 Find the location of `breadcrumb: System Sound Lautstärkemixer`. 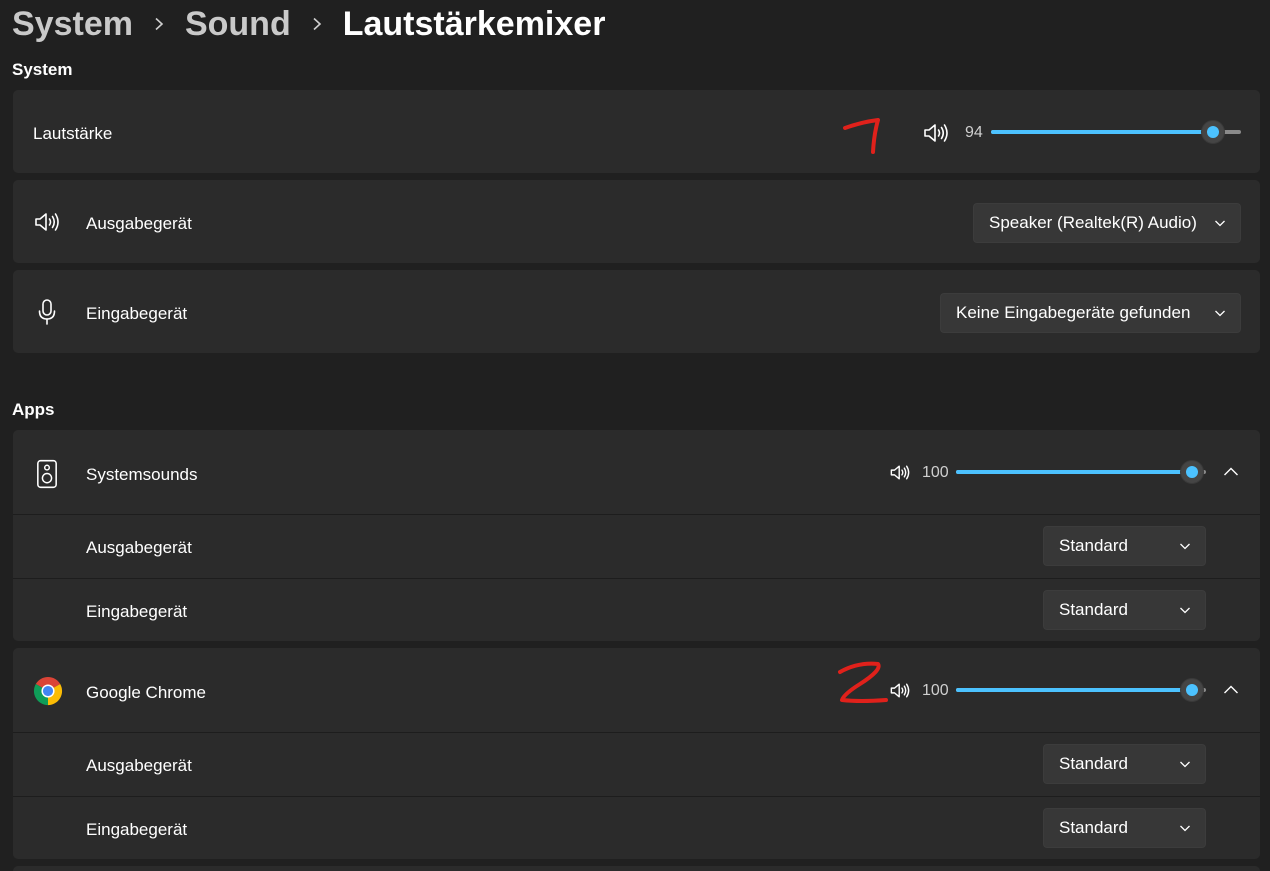

breadcrumb: System Sound Lautstärkemixer is located at coordinates (308, 24).